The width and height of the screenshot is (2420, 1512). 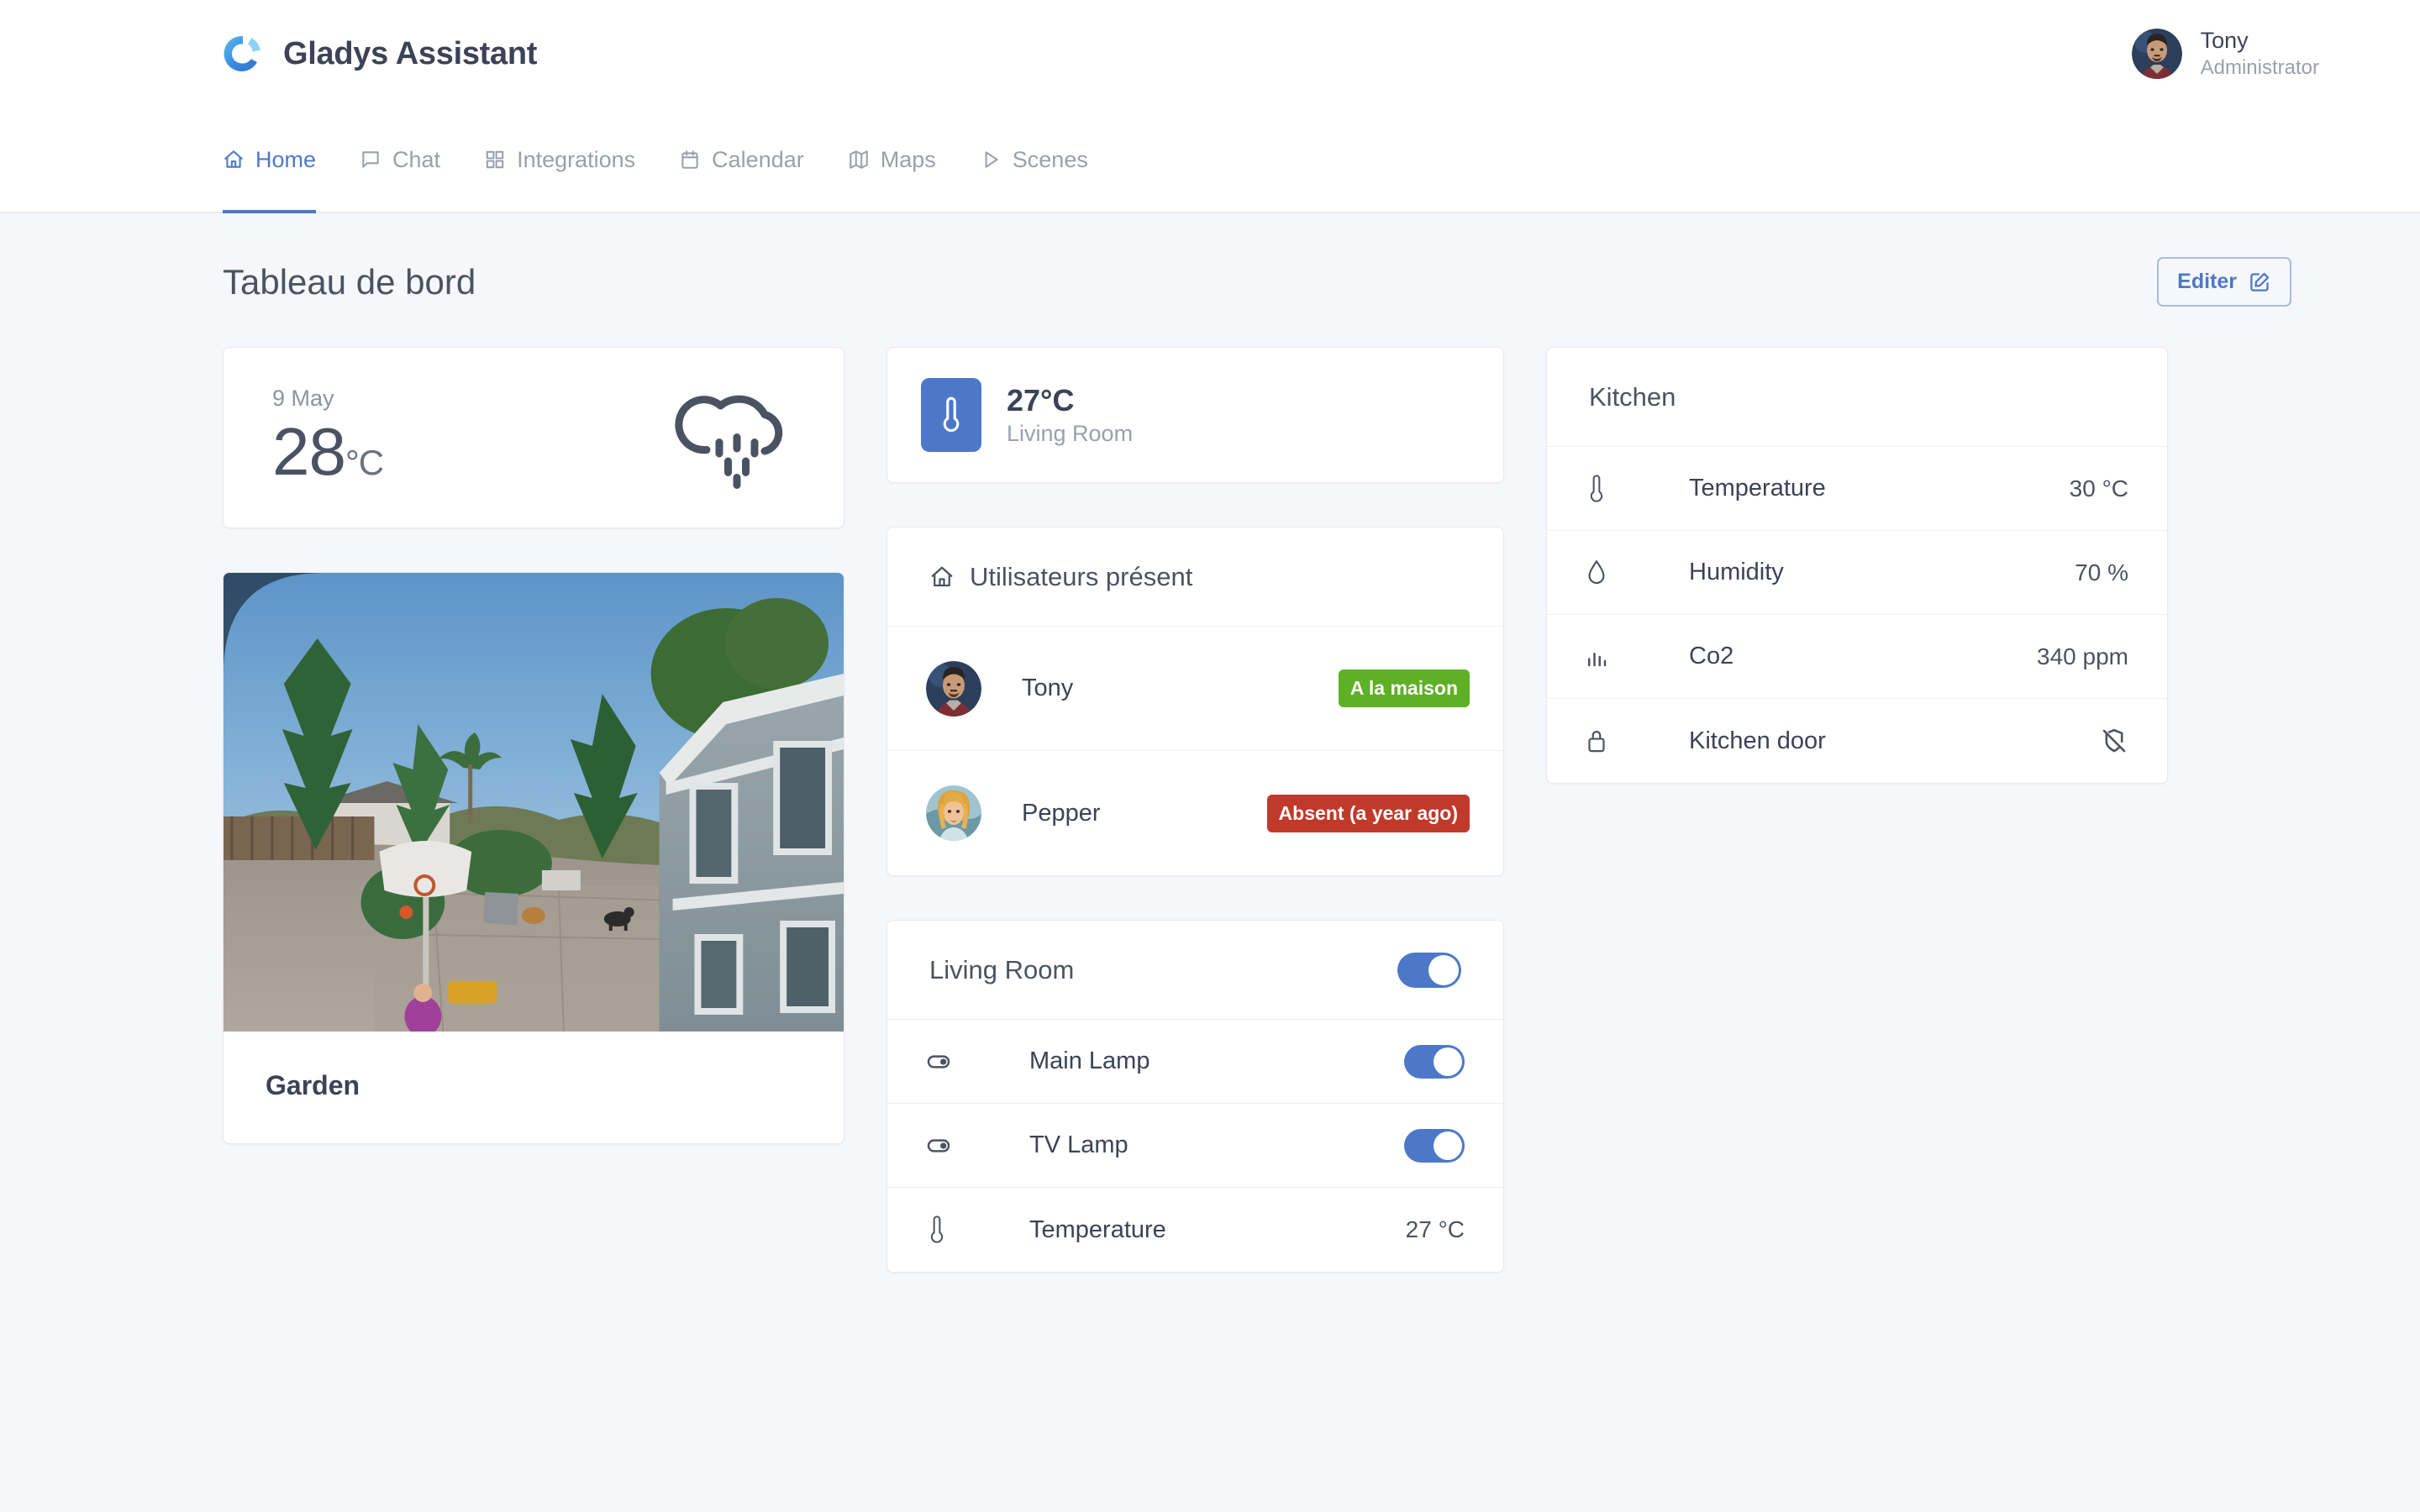 I want to click on nav-item-maps: Maps, so click(x=892, y=160).